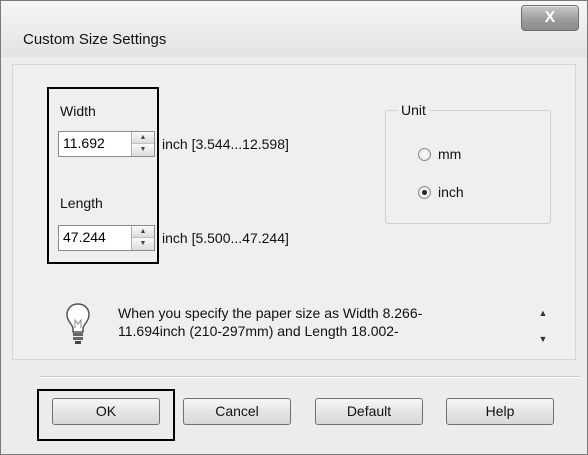 Image resolution: width=588 pixels, height=455 pixels. I want to click on length-increment-button: ▲, so click(143, 232).